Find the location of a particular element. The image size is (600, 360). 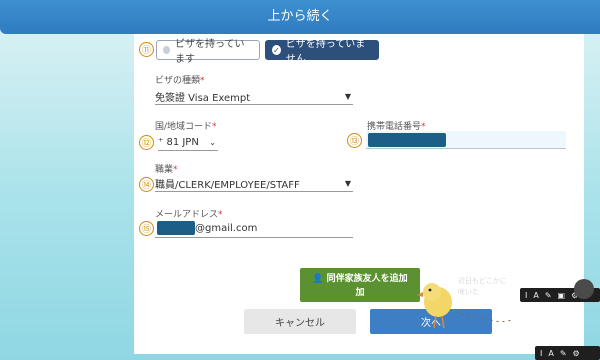

step-number-12: ⑫ is located at coordinates (146, 142).